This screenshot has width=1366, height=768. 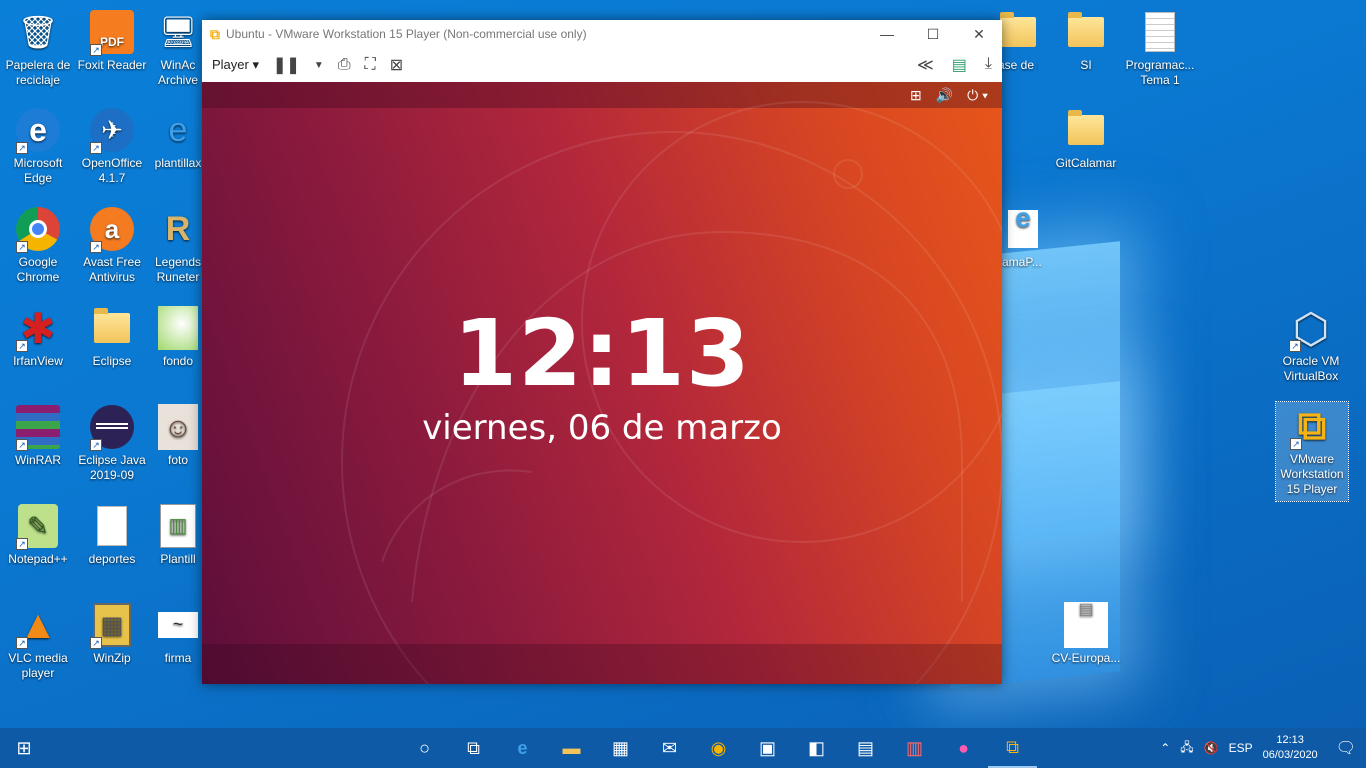 I want to click on base-taskbar-icon: ▥, so click(x=914, y=748).